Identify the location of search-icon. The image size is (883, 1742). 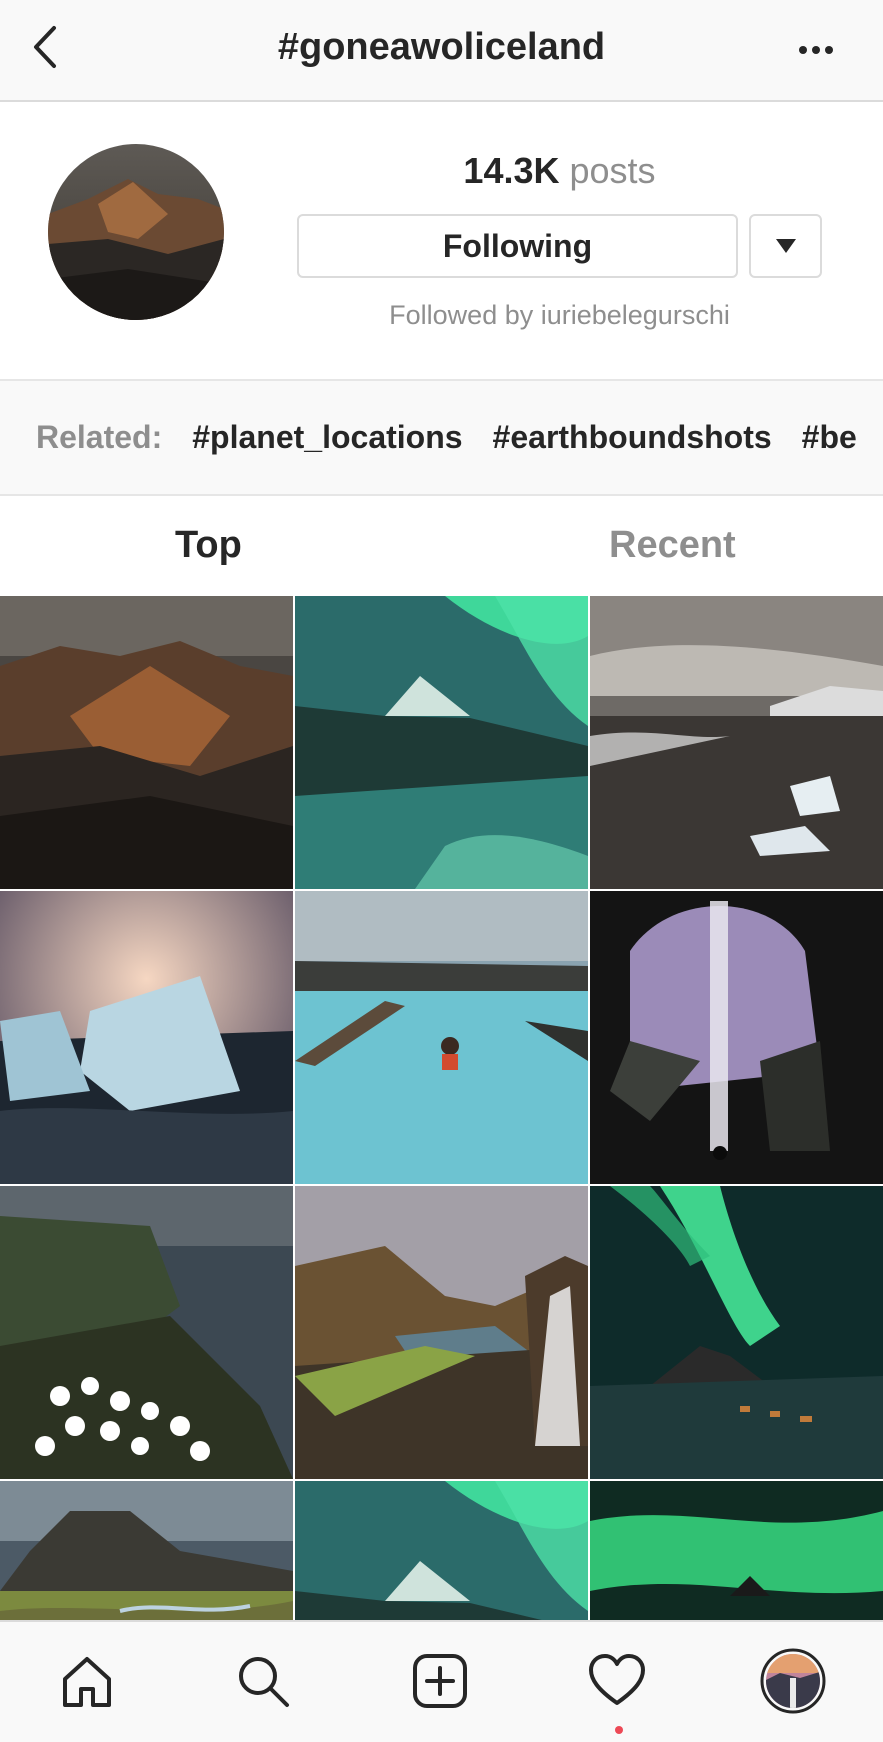
(264, 1682).